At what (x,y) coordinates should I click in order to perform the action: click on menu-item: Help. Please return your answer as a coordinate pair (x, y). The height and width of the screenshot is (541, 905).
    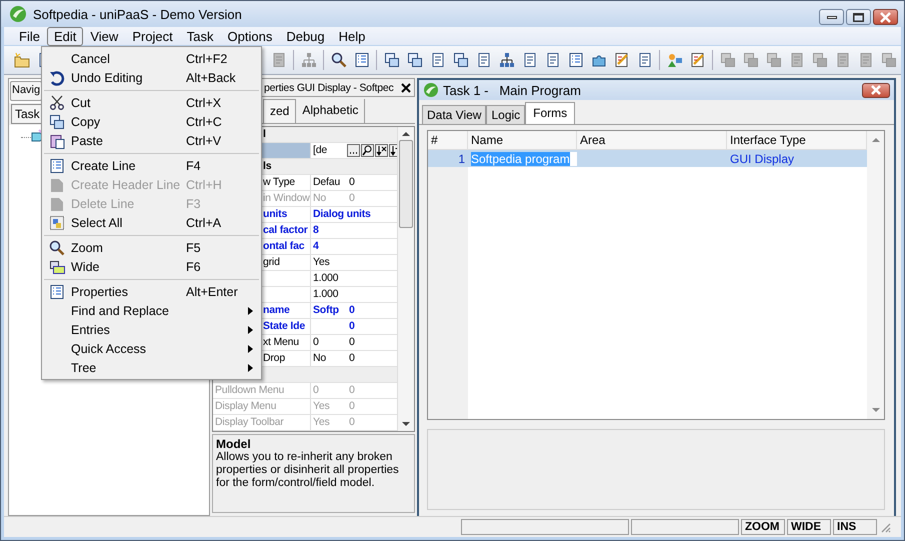
    Looking at the image, I should click on (352, 36).